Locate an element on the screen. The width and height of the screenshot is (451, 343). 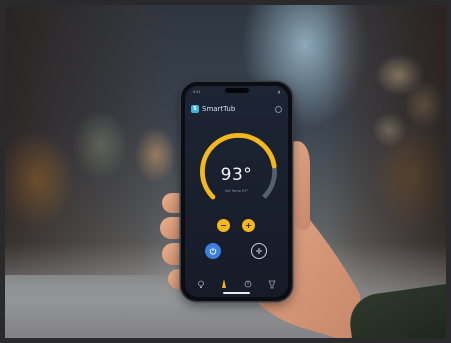
jets-icon is located at coordinates (224, 283).